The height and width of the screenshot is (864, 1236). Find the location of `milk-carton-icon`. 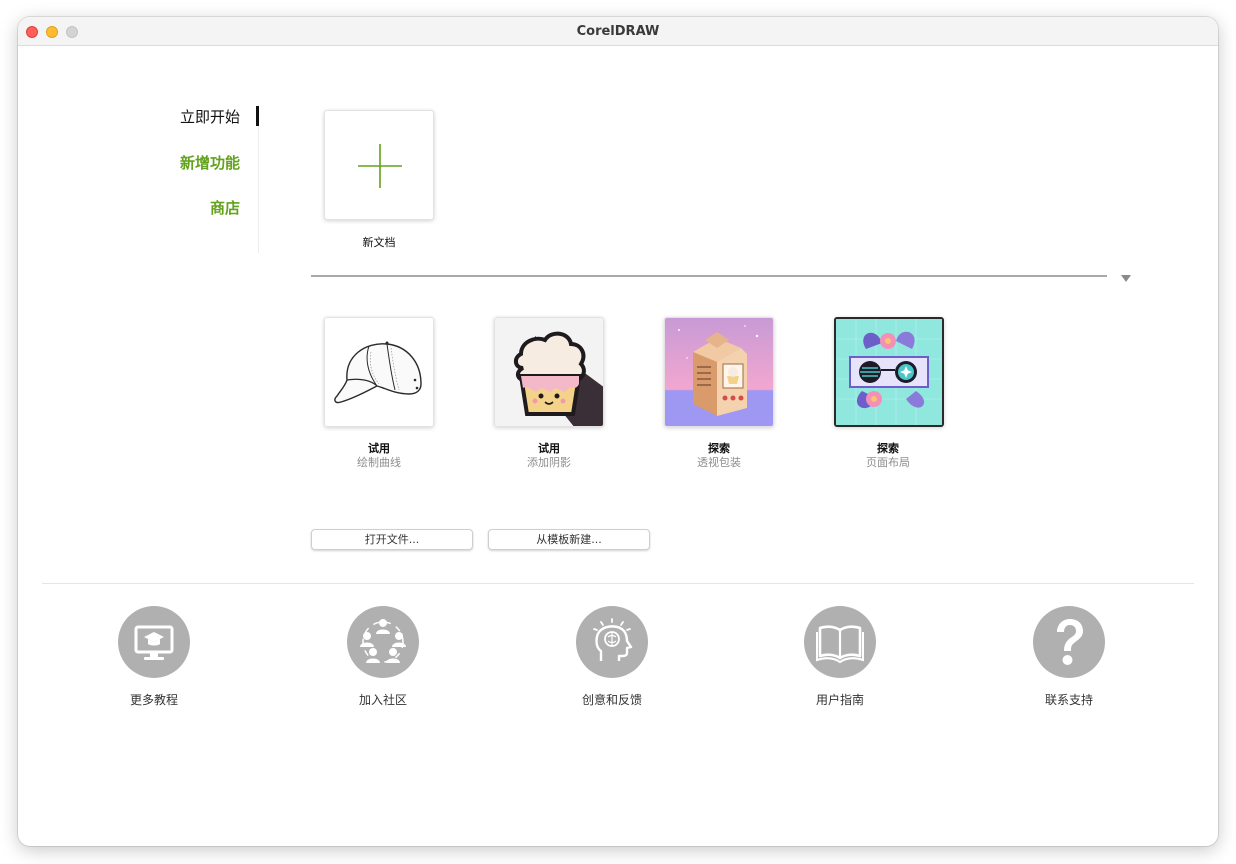

milk-carton-icon is located at coordinates (719, 372).